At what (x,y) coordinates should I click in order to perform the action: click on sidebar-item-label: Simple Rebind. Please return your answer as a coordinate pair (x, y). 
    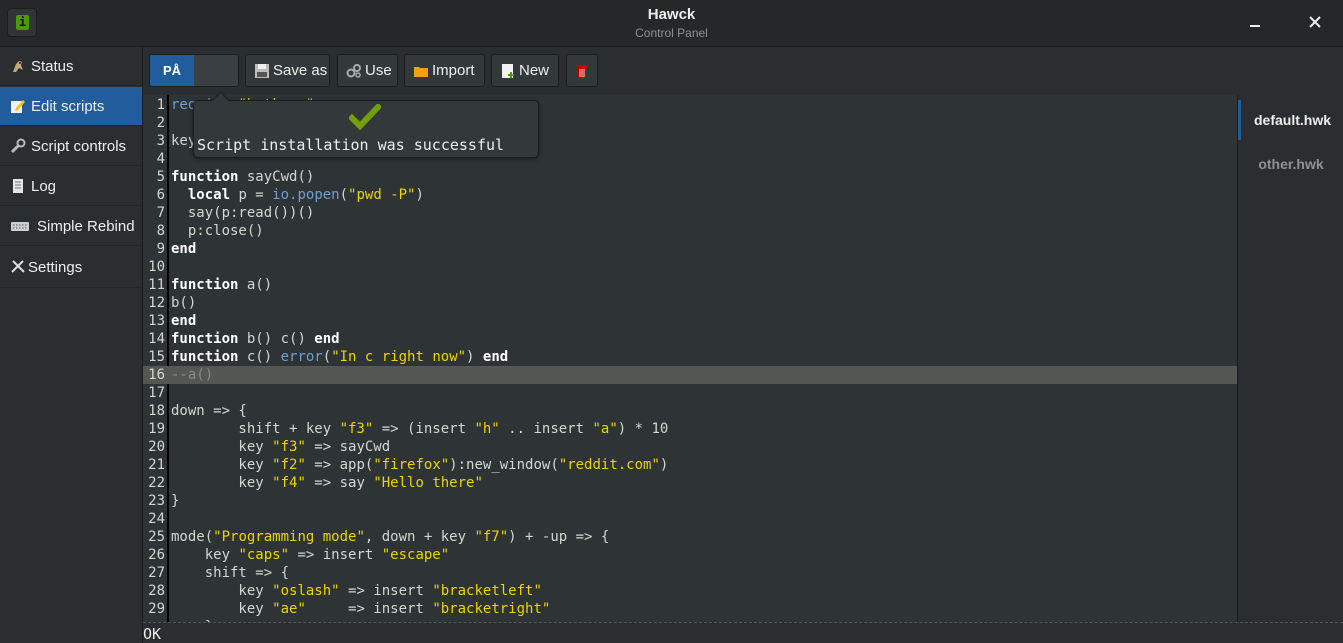
    Looking at the image, I should click on (86, 226).